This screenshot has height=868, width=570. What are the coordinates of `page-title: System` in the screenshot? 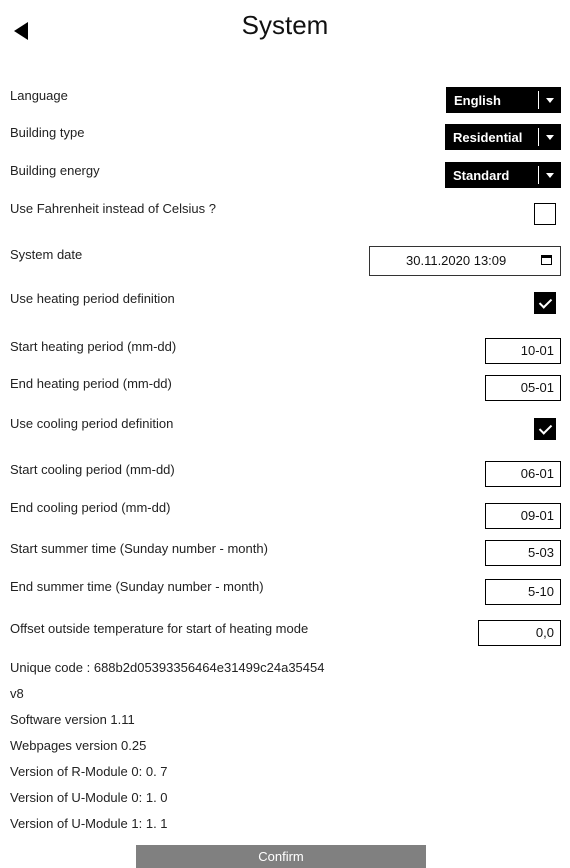 It's located at (285, 25).